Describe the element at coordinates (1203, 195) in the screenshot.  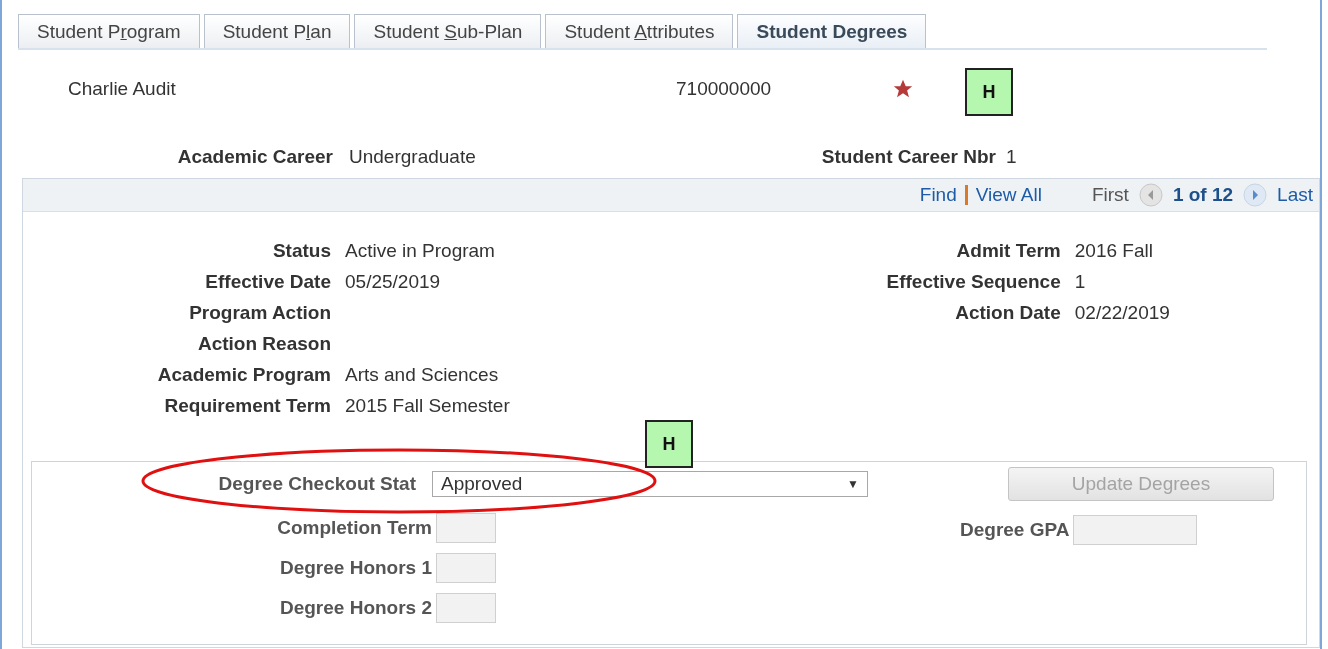
I see `page-position: 1 of 12` at that location.